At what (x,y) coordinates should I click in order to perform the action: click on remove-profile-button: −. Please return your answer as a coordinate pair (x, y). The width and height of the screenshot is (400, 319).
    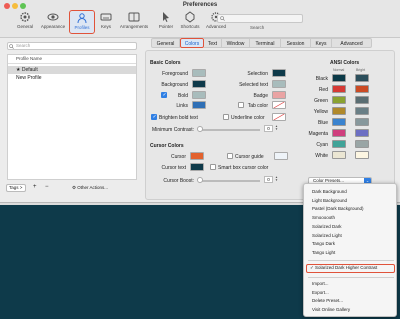
    Looking at the image, I should click on (47, 187).